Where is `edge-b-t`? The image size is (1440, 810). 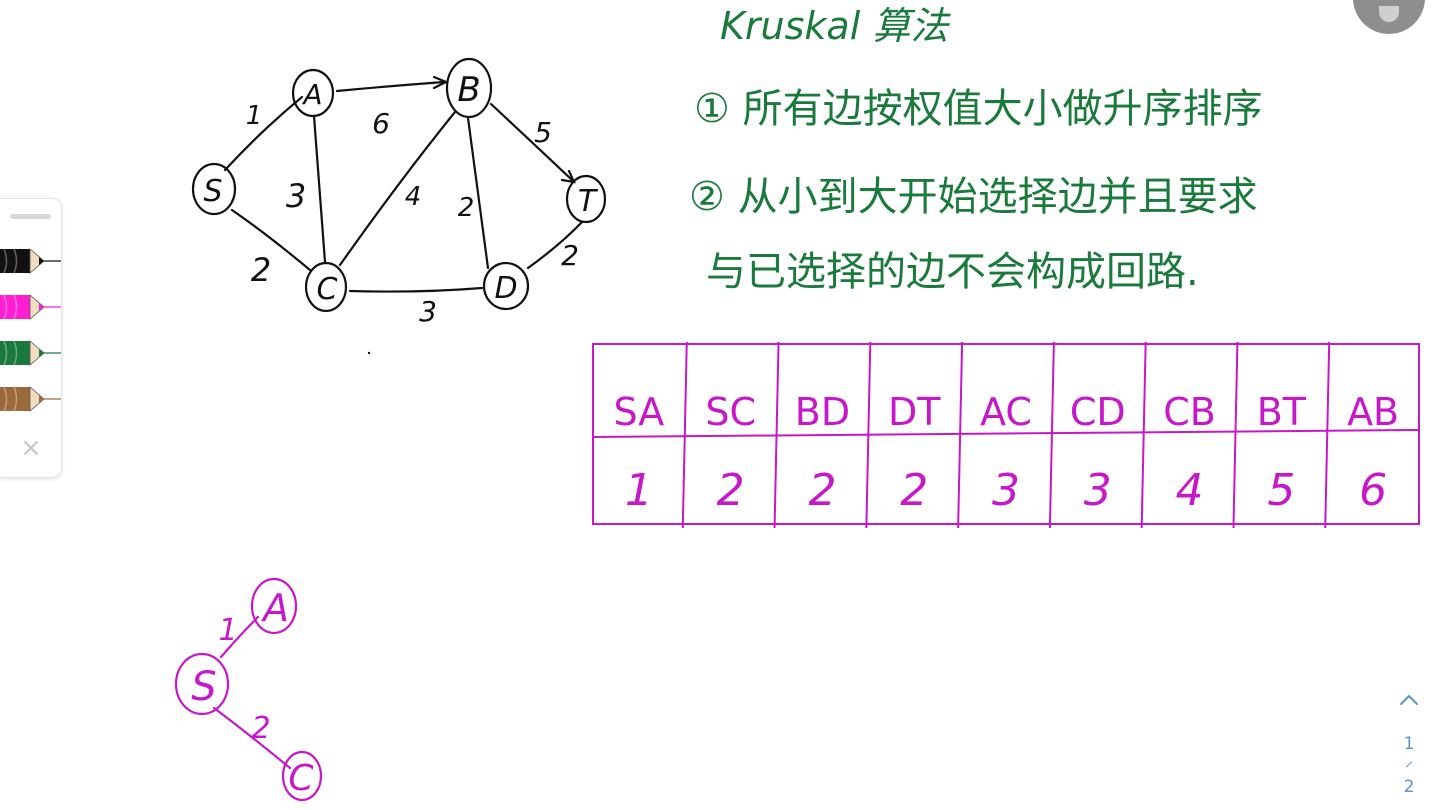
edge-b-t is located at coordinates (531, 142).